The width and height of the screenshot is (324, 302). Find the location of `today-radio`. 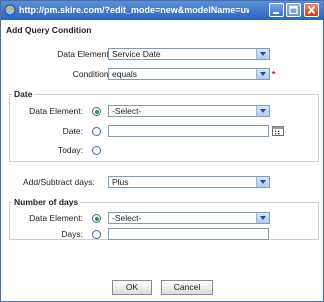

today-radio is located at coordinates (96, 150).